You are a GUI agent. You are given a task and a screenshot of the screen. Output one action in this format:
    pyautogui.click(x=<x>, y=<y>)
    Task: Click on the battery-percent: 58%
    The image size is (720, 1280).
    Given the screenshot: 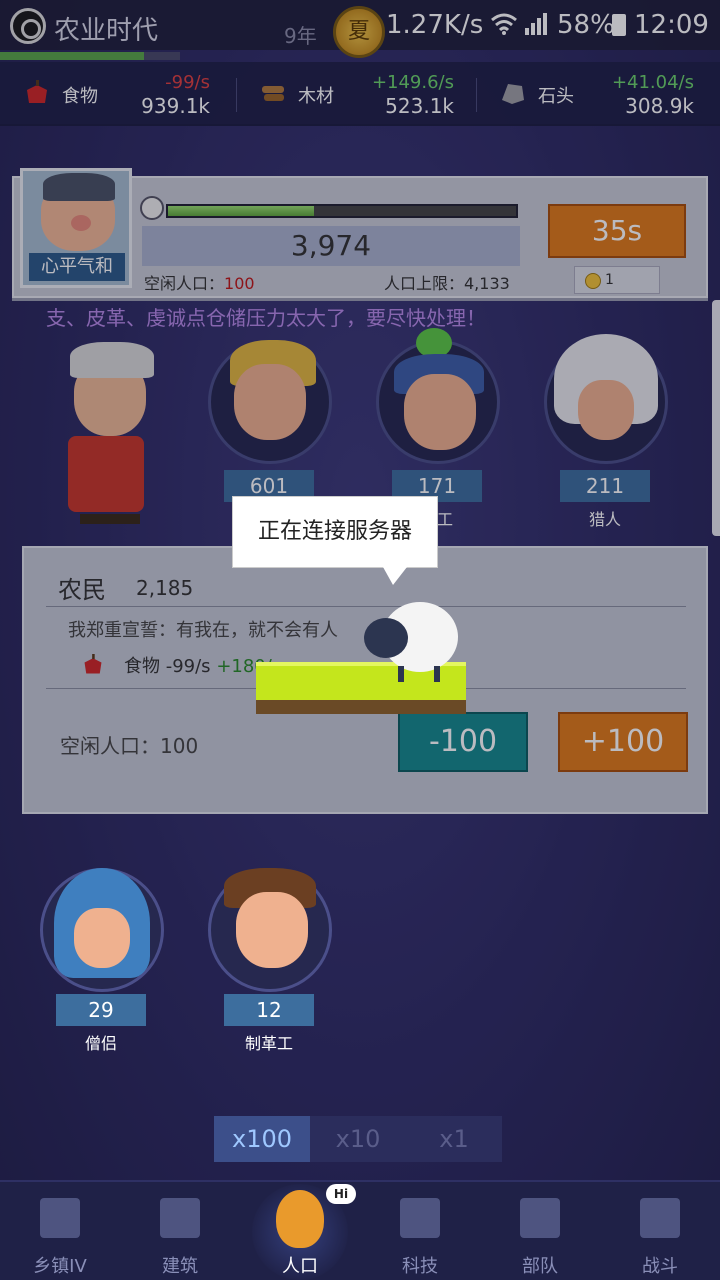 What is the action you would take?
    pyautogui.click(x=586, y=25)
    